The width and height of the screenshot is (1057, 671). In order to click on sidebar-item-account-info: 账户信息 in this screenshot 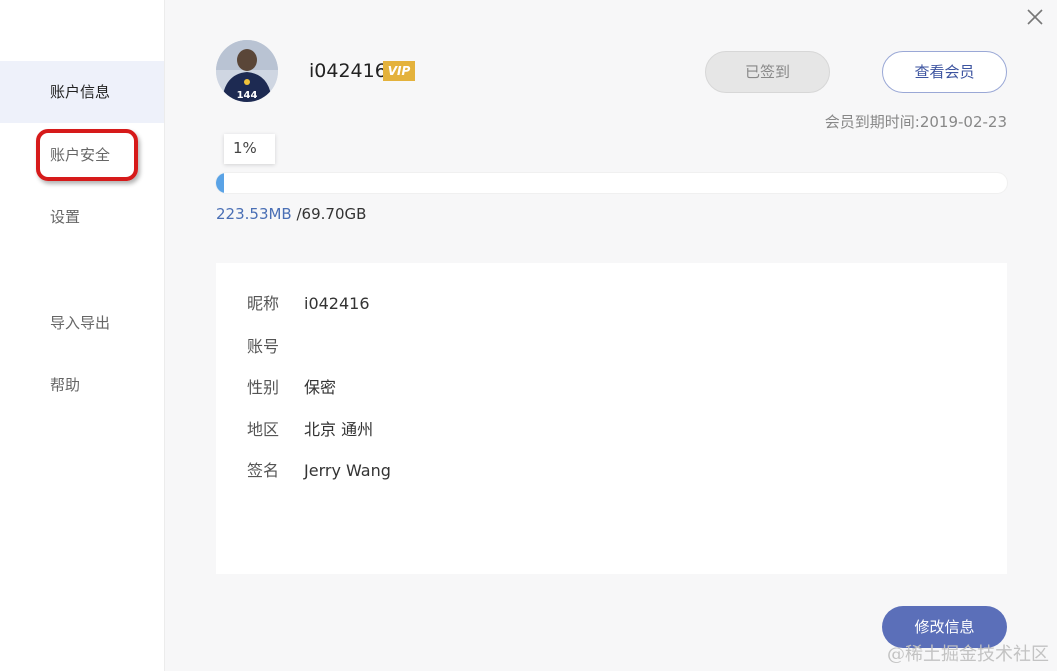, I will do `click(82, 92)`.